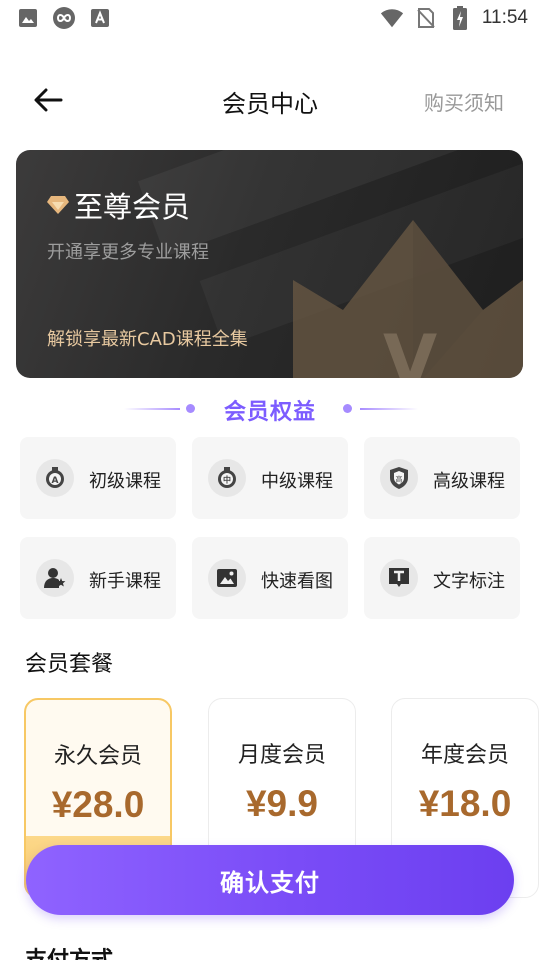  I want to click on packages-heading: 会员套餐, so click(69, 664).